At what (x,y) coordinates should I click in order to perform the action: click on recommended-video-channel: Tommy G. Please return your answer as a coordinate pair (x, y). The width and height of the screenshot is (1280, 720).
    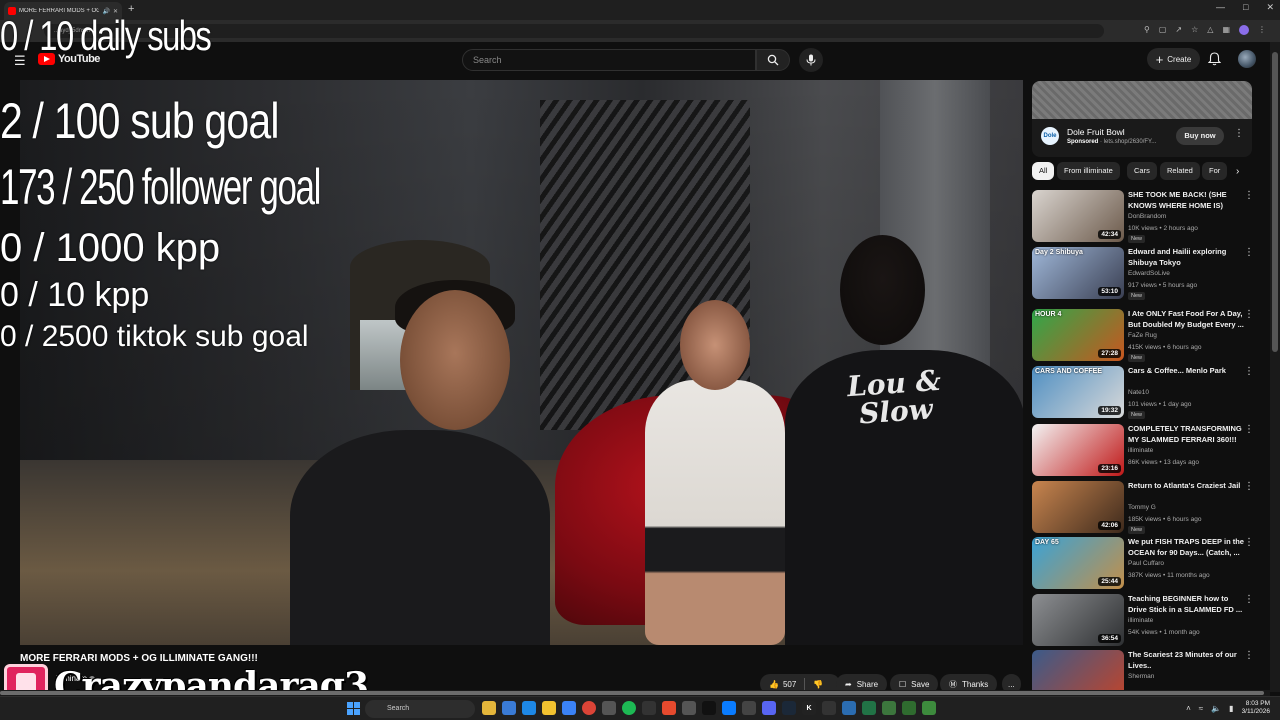
    Looking at the image, I should click on (1142, 507).